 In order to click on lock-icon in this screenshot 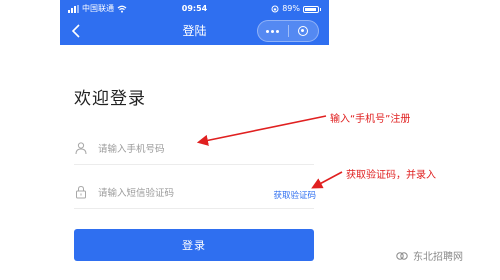, I will do `click(81, 192)`.